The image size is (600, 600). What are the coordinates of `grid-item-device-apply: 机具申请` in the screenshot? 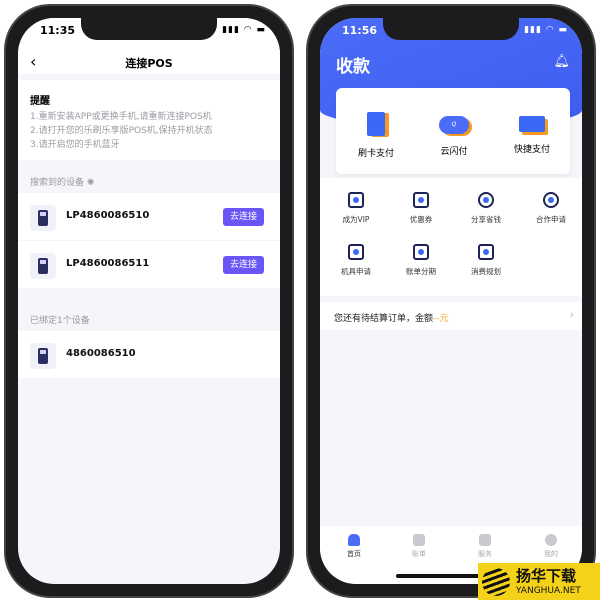 It's located at (356, 260).